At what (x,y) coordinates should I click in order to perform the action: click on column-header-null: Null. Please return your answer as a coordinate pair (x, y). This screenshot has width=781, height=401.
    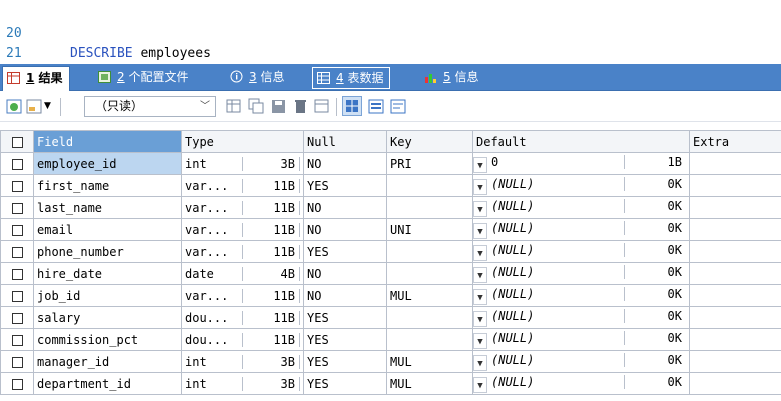
    Looking at the image, I should click on (345, 141).